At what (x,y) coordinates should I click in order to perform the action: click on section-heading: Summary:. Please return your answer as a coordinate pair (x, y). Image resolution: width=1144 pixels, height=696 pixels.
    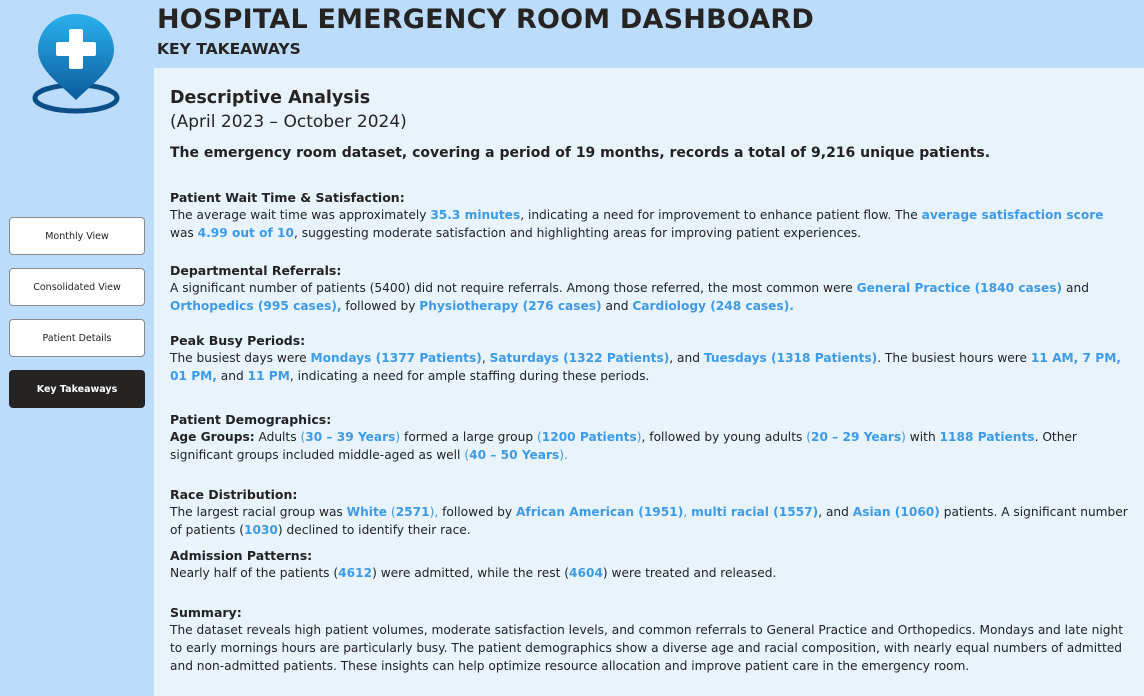
    Looking at the image, I should click on (206, 612).